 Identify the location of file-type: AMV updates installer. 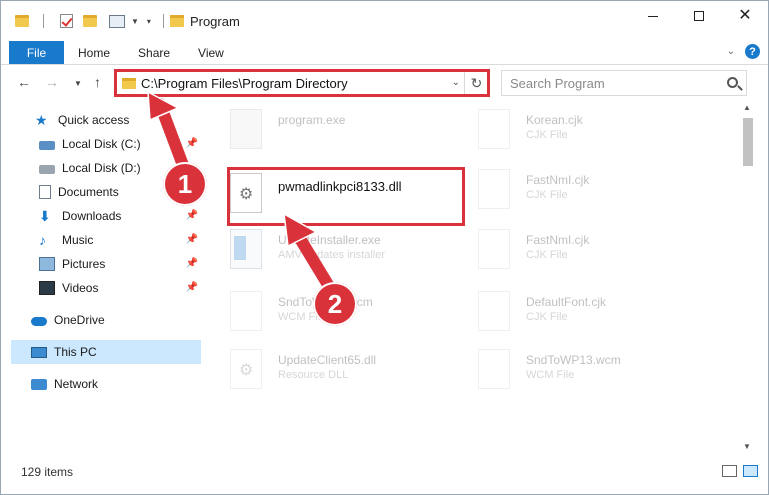
(331, 255).